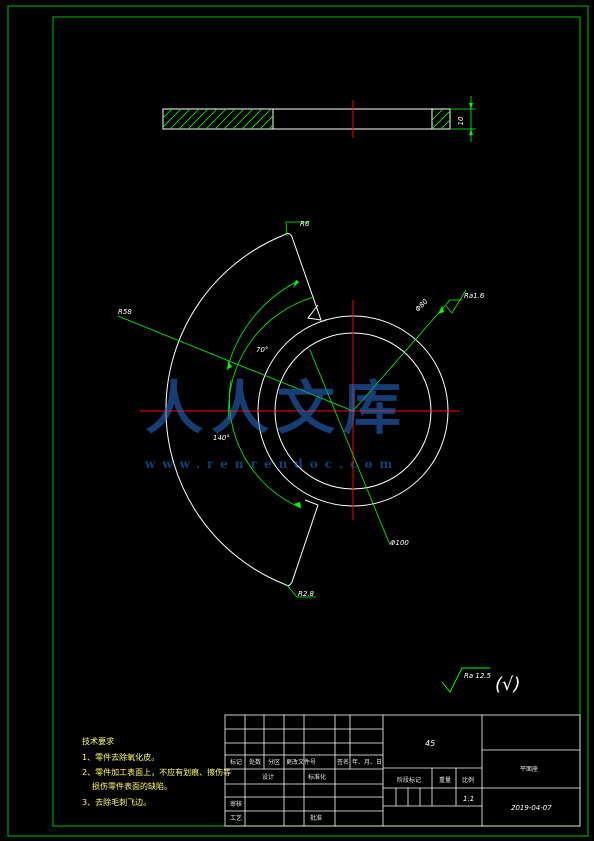 The width and height of the screenshot is (594, 841). What do you see at coordinates (271, 464) in the screenshot?
I see `watermark-url: www.renrendoc.com` at bounding box center [271, 464].